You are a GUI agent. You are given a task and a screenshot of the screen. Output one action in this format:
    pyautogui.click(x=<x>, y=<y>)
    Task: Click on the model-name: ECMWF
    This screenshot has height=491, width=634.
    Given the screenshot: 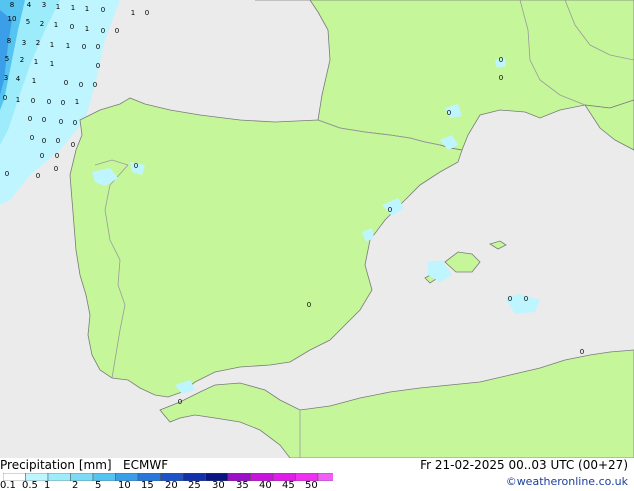 What is the action you would take?
    pyautogui.click(x=146, y=465)
    